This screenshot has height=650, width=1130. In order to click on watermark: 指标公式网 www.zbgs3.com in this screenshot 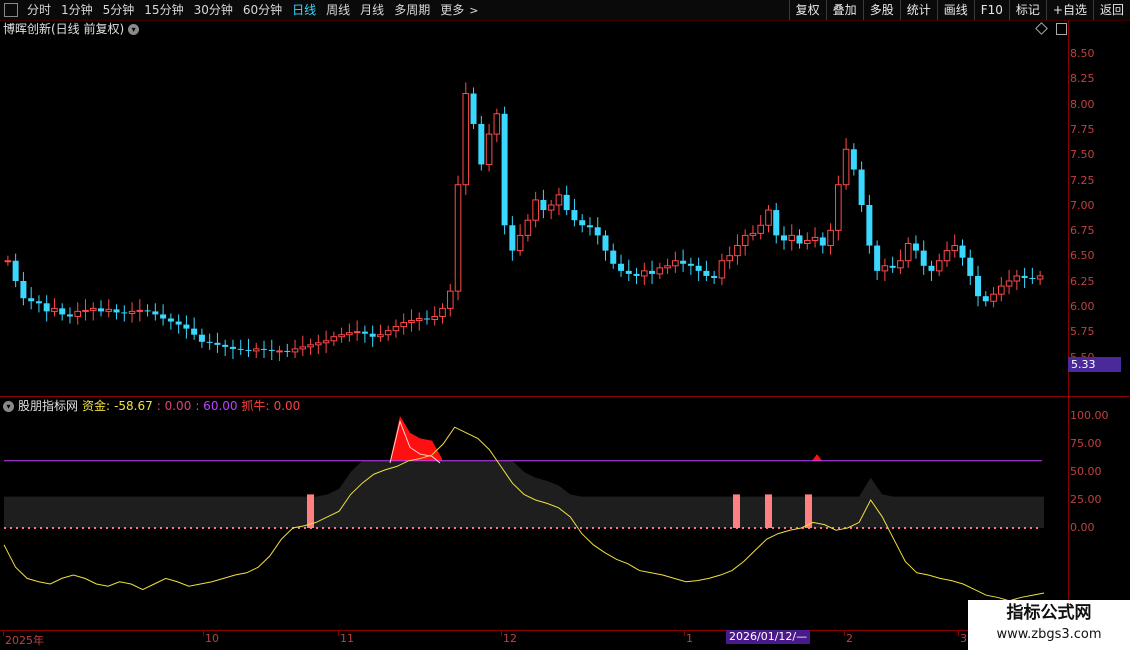, I will do `click(1049, 625)`.